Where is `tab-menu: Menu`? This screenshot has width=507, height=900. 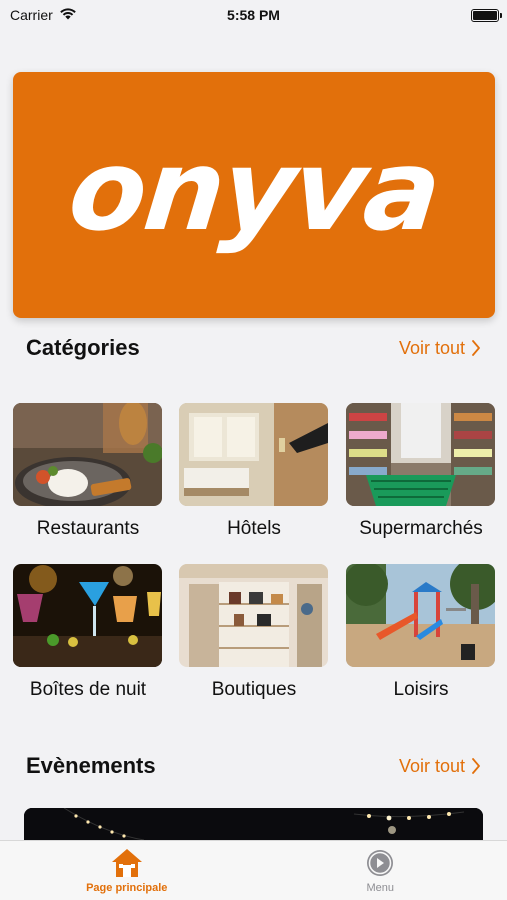
tab-menu: Menu is located at coordinates (380, 870).